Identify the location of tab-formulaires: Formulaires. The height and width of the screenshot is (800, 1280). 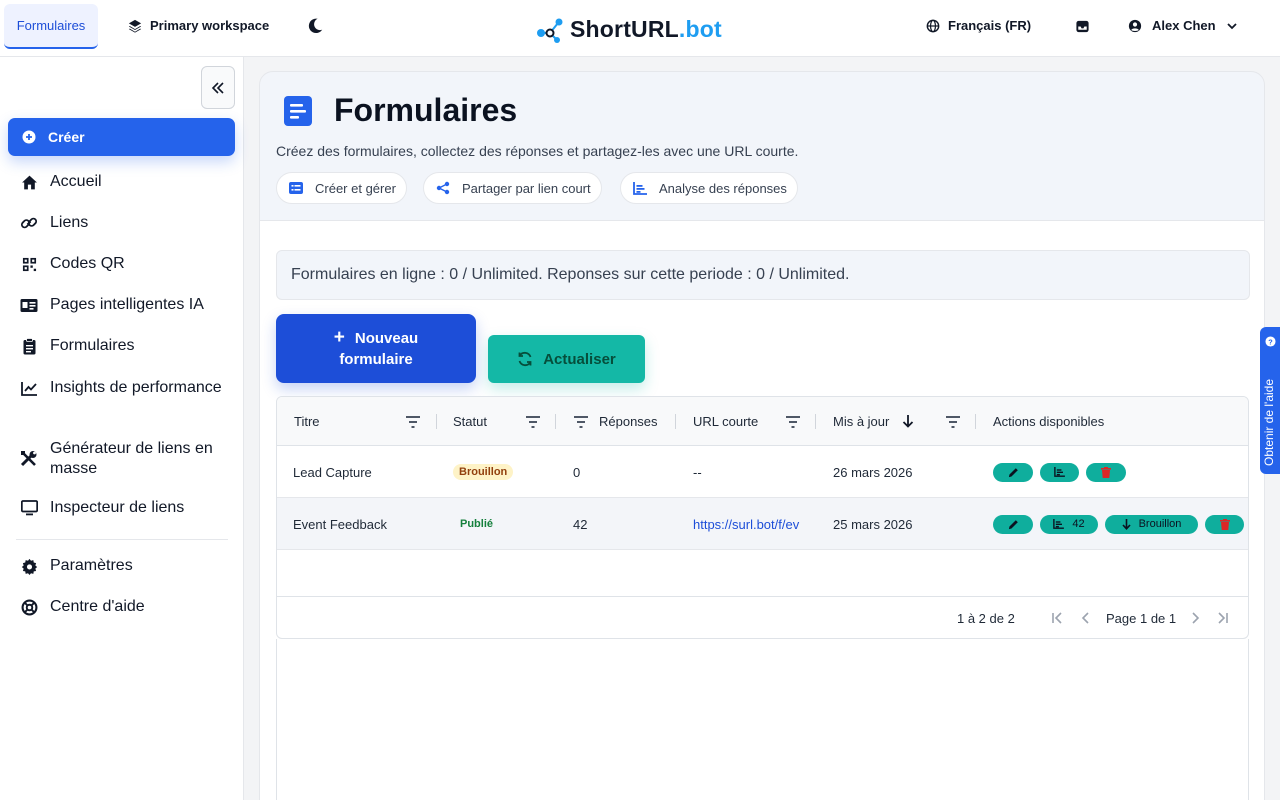
(51, 26).